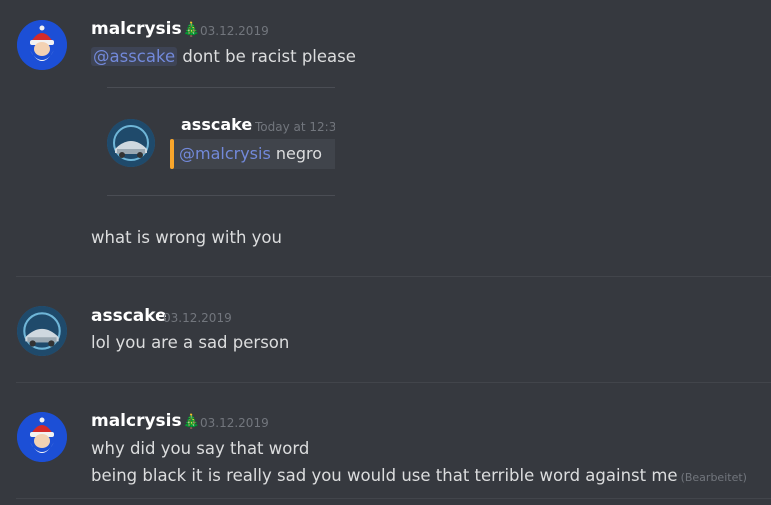 The image size is (771, 505). What do you see at coordinates (713, 477) in the screenshot?
I see `edited-label: (Bearbeitet)` at bounding box center [713, 477].